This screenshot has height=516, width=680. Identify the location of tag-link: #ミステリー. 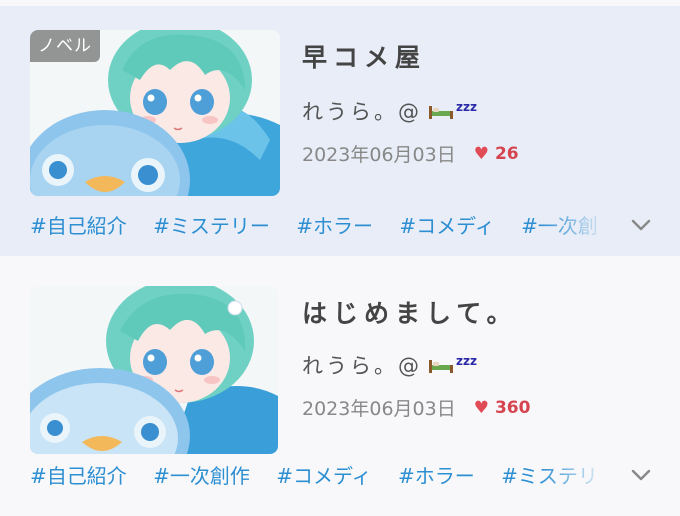
(211, 226).